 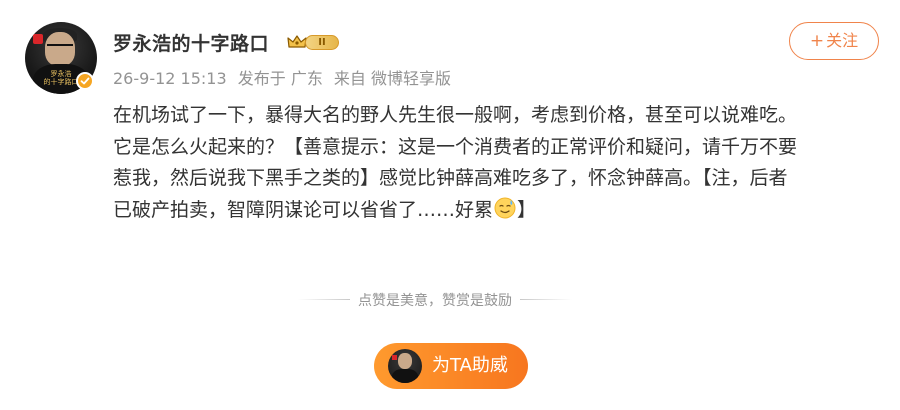 What do you see at coordinates (546, 299) in the screenshot?
I see `divider-right` at bounding box center [546, 299].